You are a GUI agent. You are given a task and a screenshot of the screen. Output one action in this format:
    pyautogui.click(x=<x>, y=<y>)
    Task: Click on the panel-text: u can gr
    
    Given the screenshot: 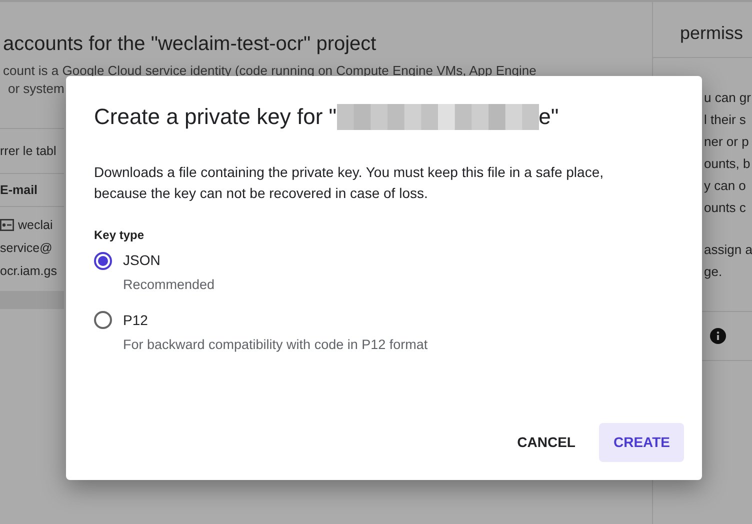 What is the action you would take?
    pyautogui.click(x=727, y=98)
    